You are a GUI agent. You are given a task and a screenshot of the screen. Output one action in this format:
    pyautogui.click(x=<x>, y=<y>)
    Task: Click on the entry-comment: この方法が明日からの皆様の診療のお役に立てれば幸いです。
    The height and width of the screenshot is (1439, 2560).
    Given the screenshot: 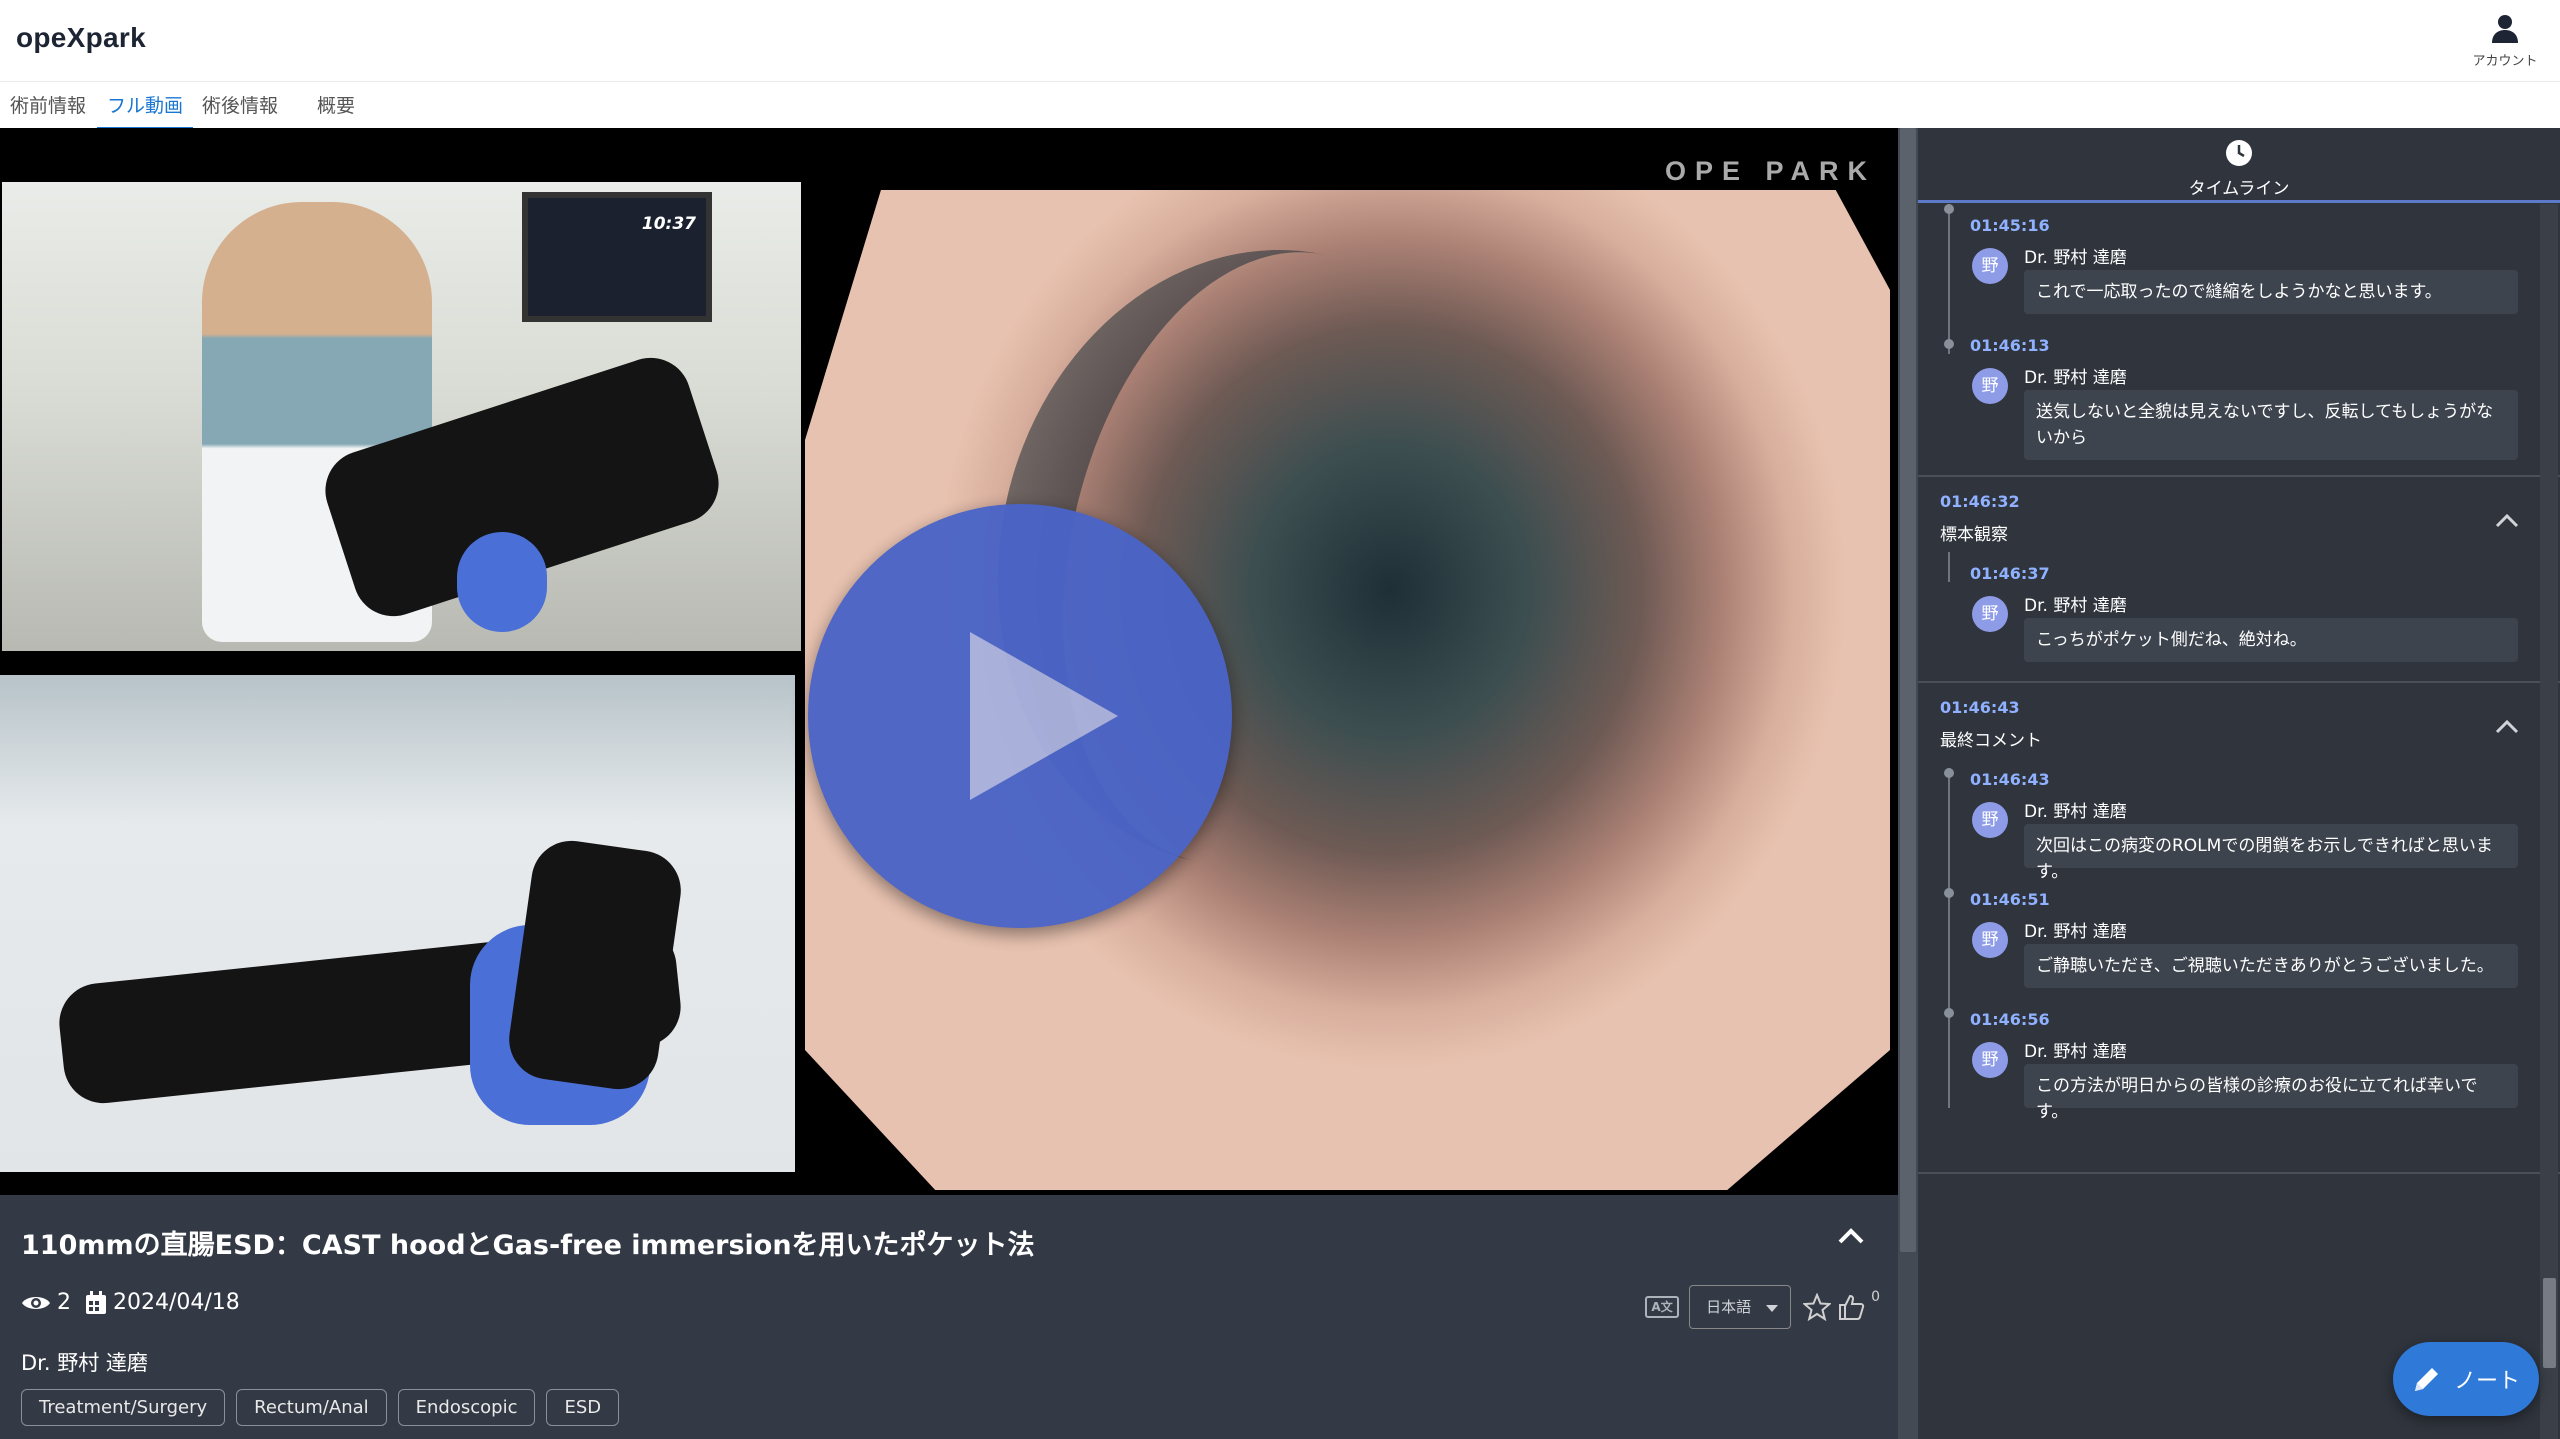 What is the action you would take?
    pyautogui.click(x=2271, y=1093)
    